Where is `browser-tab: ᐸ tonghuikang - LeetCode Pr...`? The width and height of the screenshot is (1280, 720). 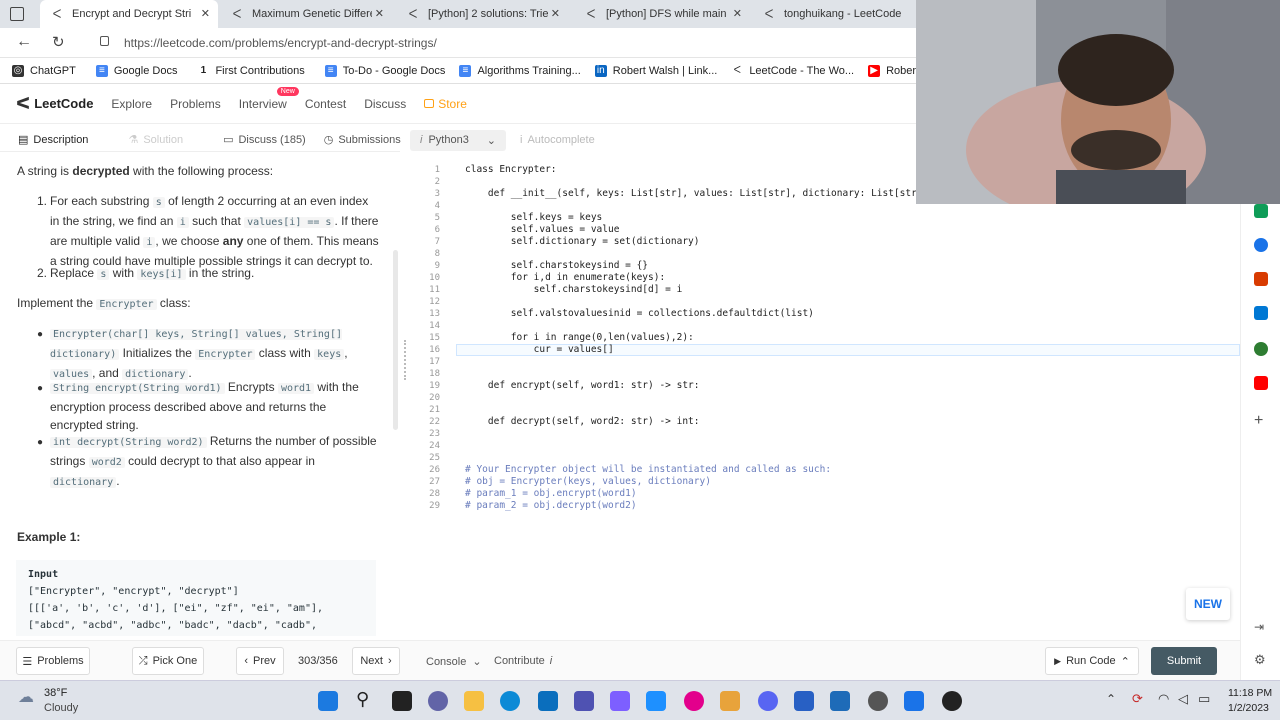
browser-tab: ᐸ tonghuikang - LeetCode Pr... is located at coordinates (834, 14).